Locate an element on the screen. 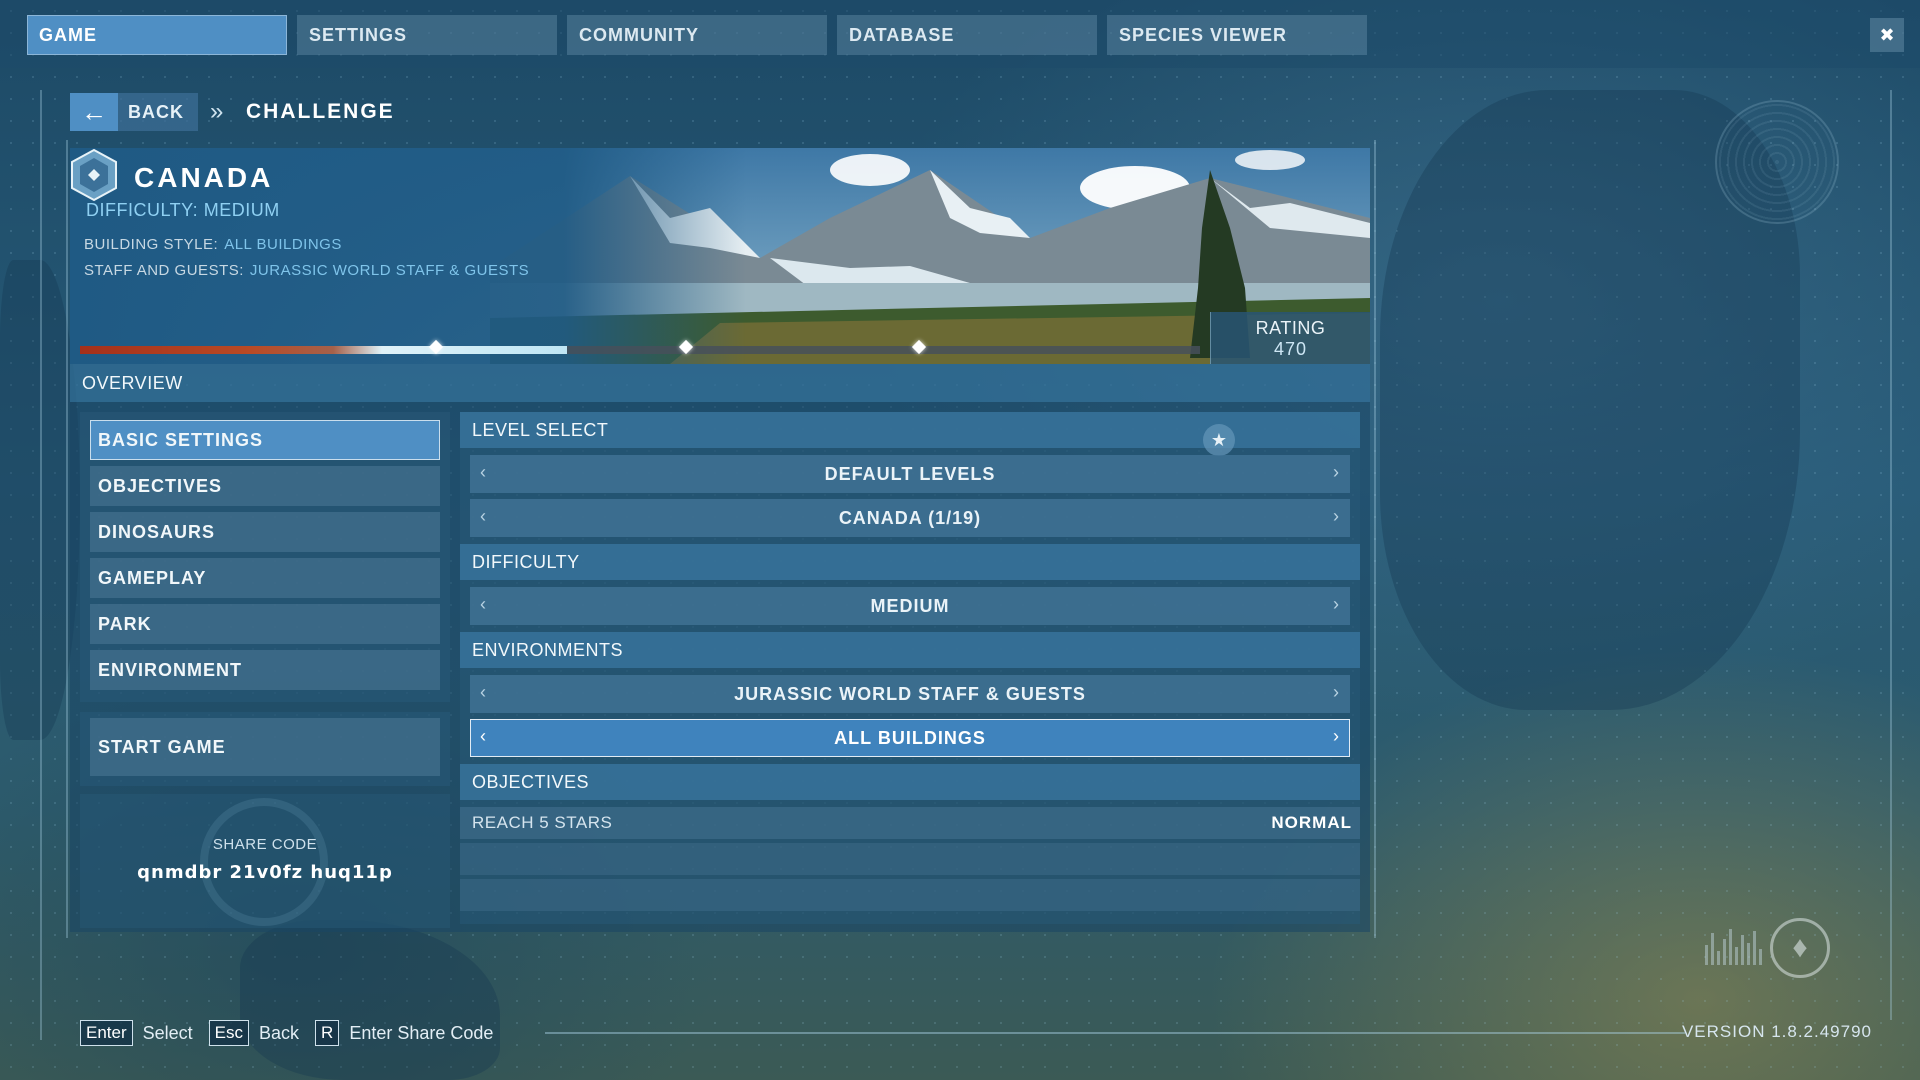  challenge-progress-bar is located at coordinates (640, 347).